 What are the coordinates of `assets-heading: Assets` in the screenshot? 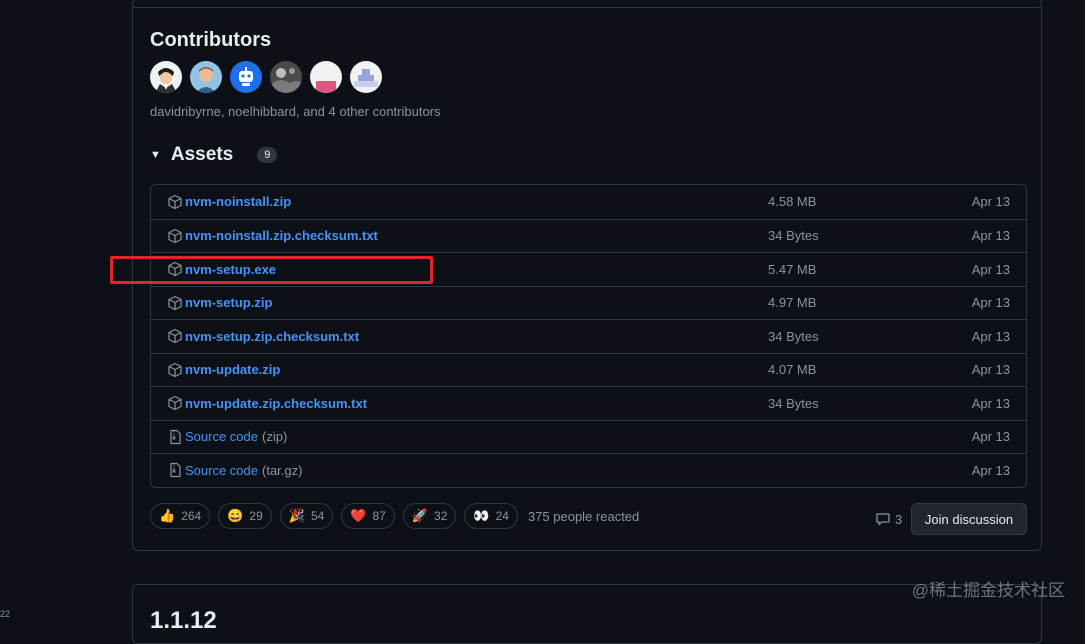 It's located at (202, 154).